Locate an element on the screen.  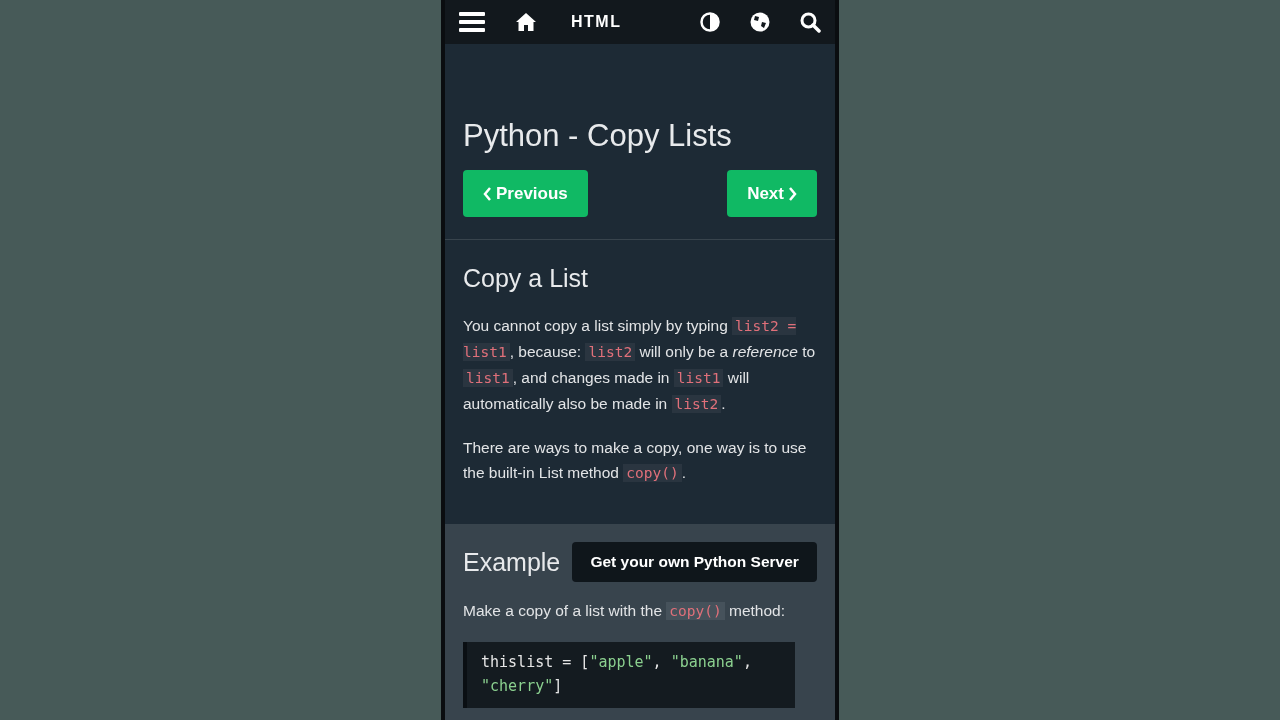
search-button is located at coordinates (810, 22).